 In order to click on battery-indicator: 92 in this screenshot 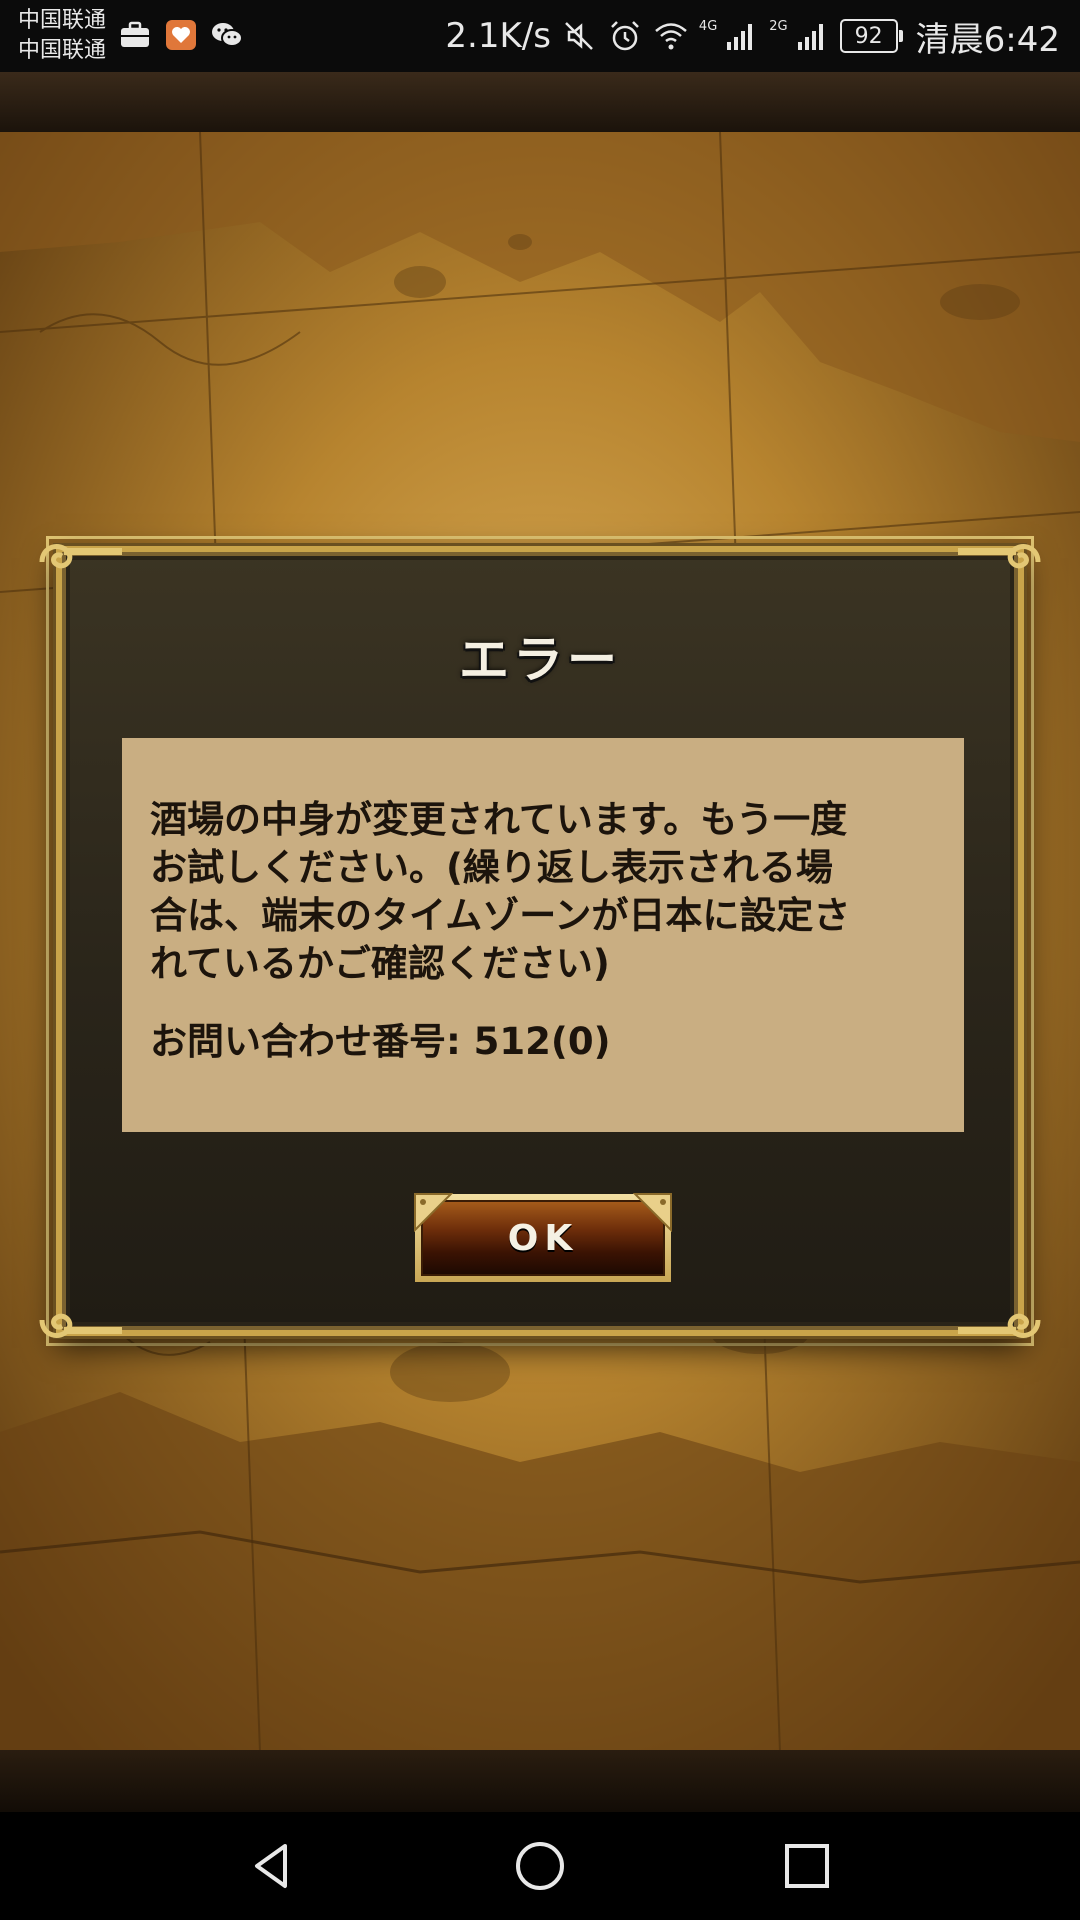, I will do `click(871, 36)`.